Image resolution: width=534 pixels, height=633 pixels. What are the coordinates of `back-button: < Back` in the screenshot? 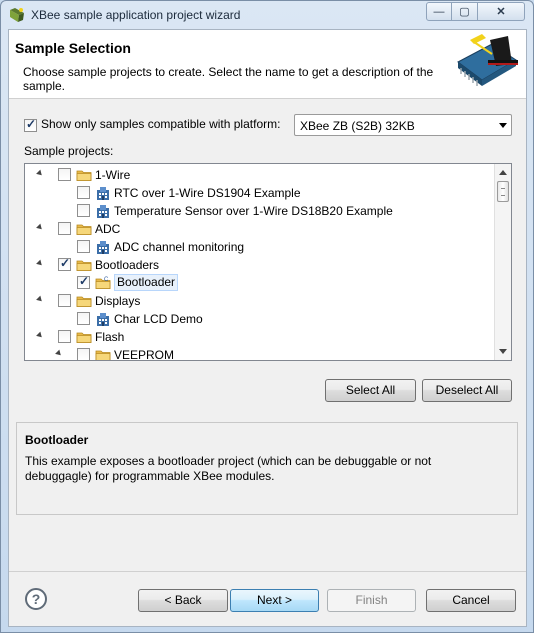 It's located at (183, 600).